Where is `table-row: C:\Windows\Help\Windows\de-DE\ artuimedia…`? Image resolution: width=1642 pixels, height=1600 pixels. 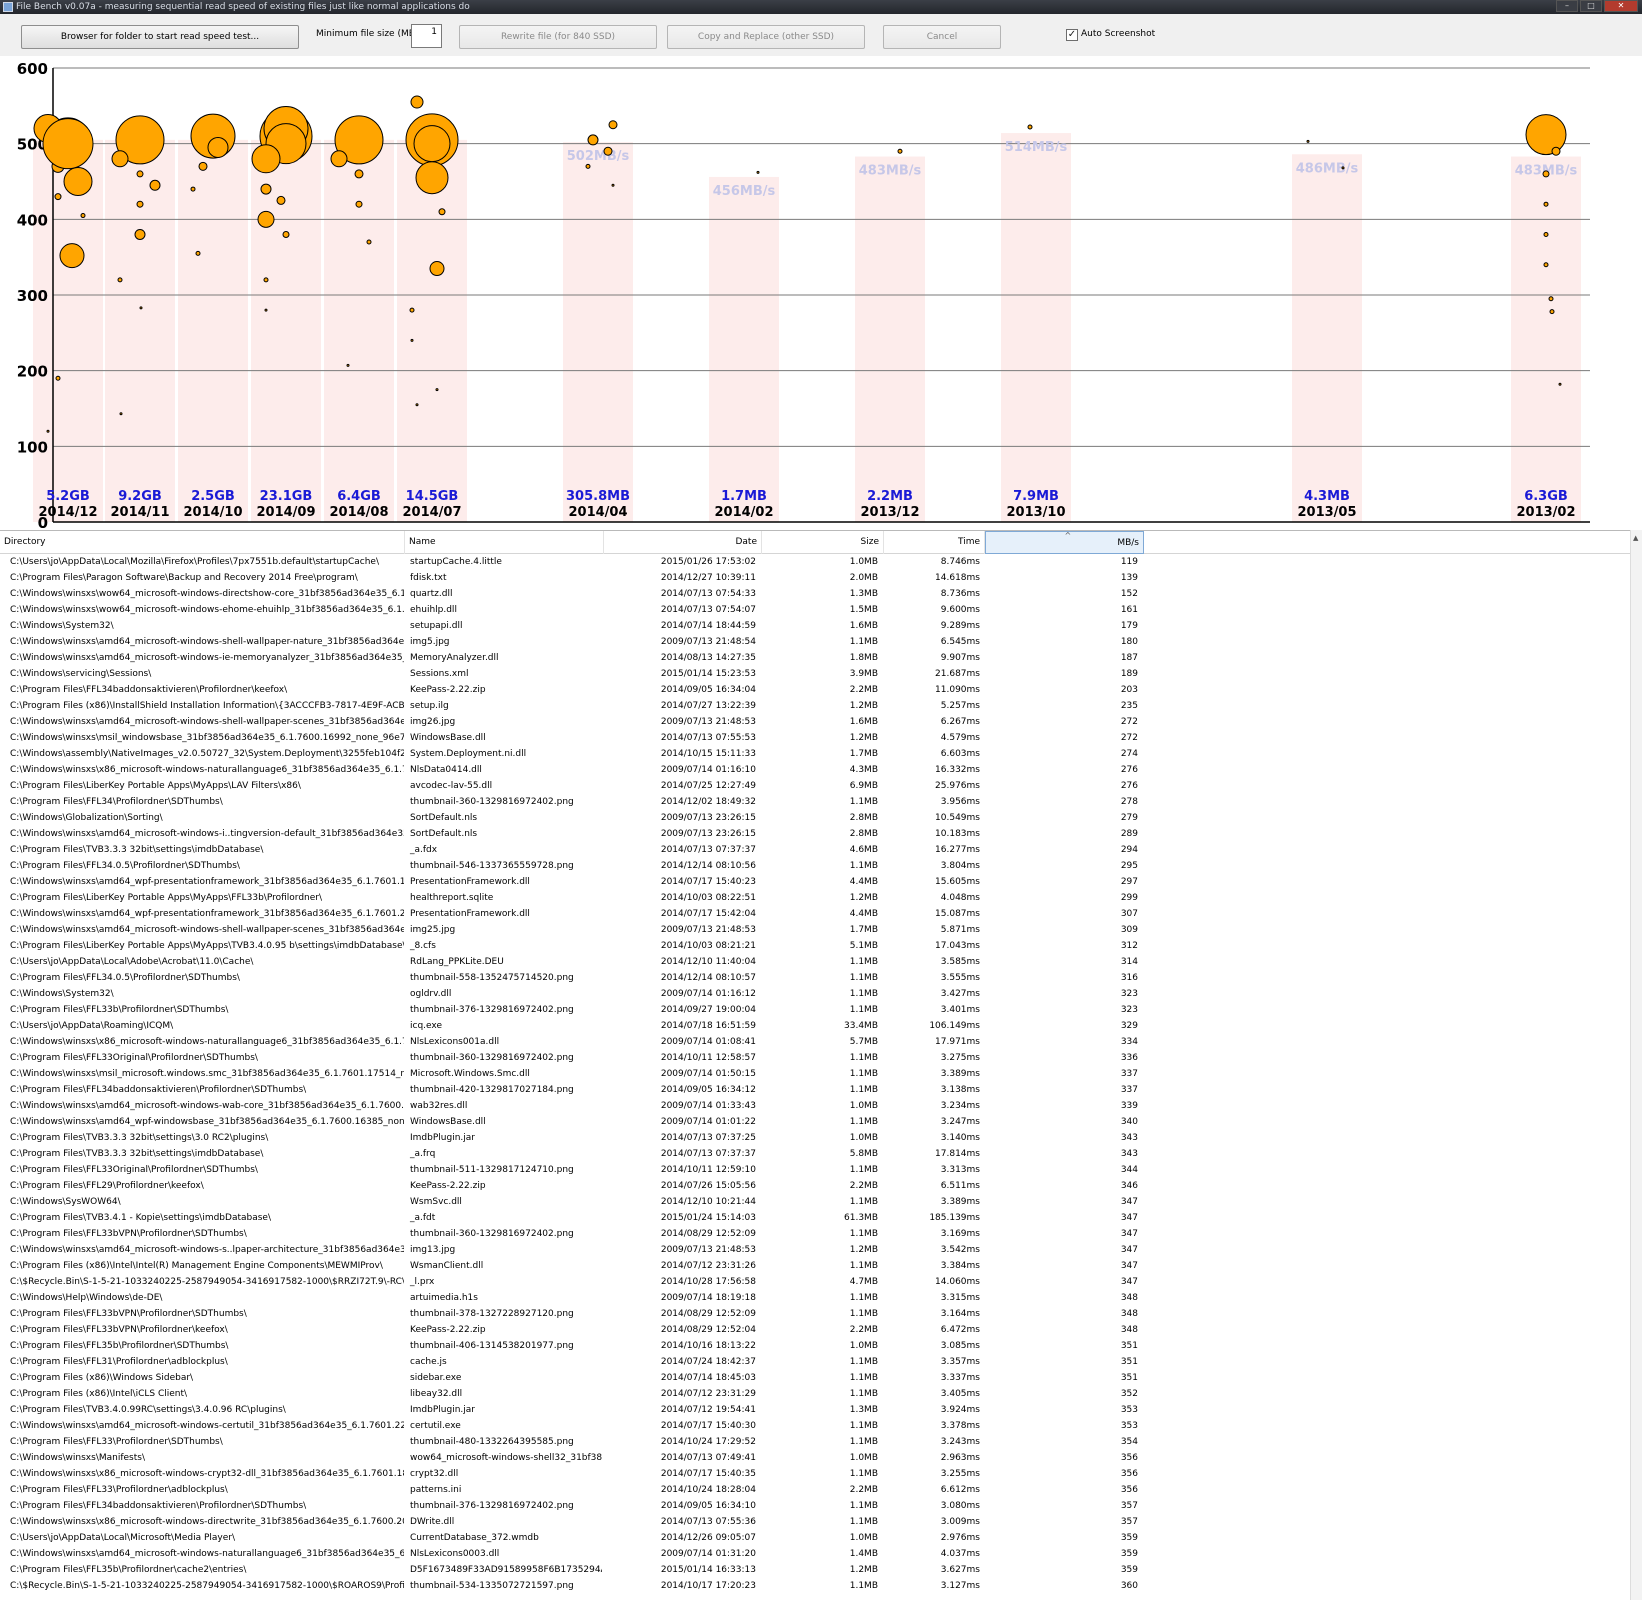 table-row: C:\Windows\Help\Windows\de-DE\ artuimedia… is located at coordinates (815, 1298).